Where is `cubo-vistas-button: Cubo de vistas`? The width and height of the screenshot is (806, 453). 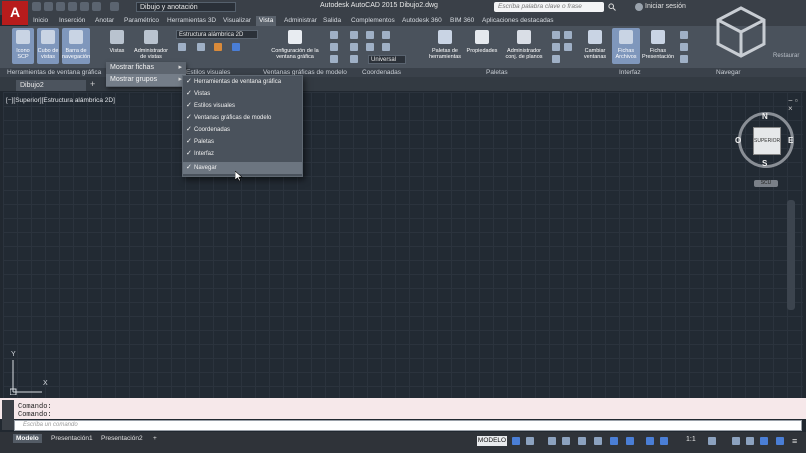
cubo-vistas-button: Cubo de vistas is located at coordinates (48, 46).